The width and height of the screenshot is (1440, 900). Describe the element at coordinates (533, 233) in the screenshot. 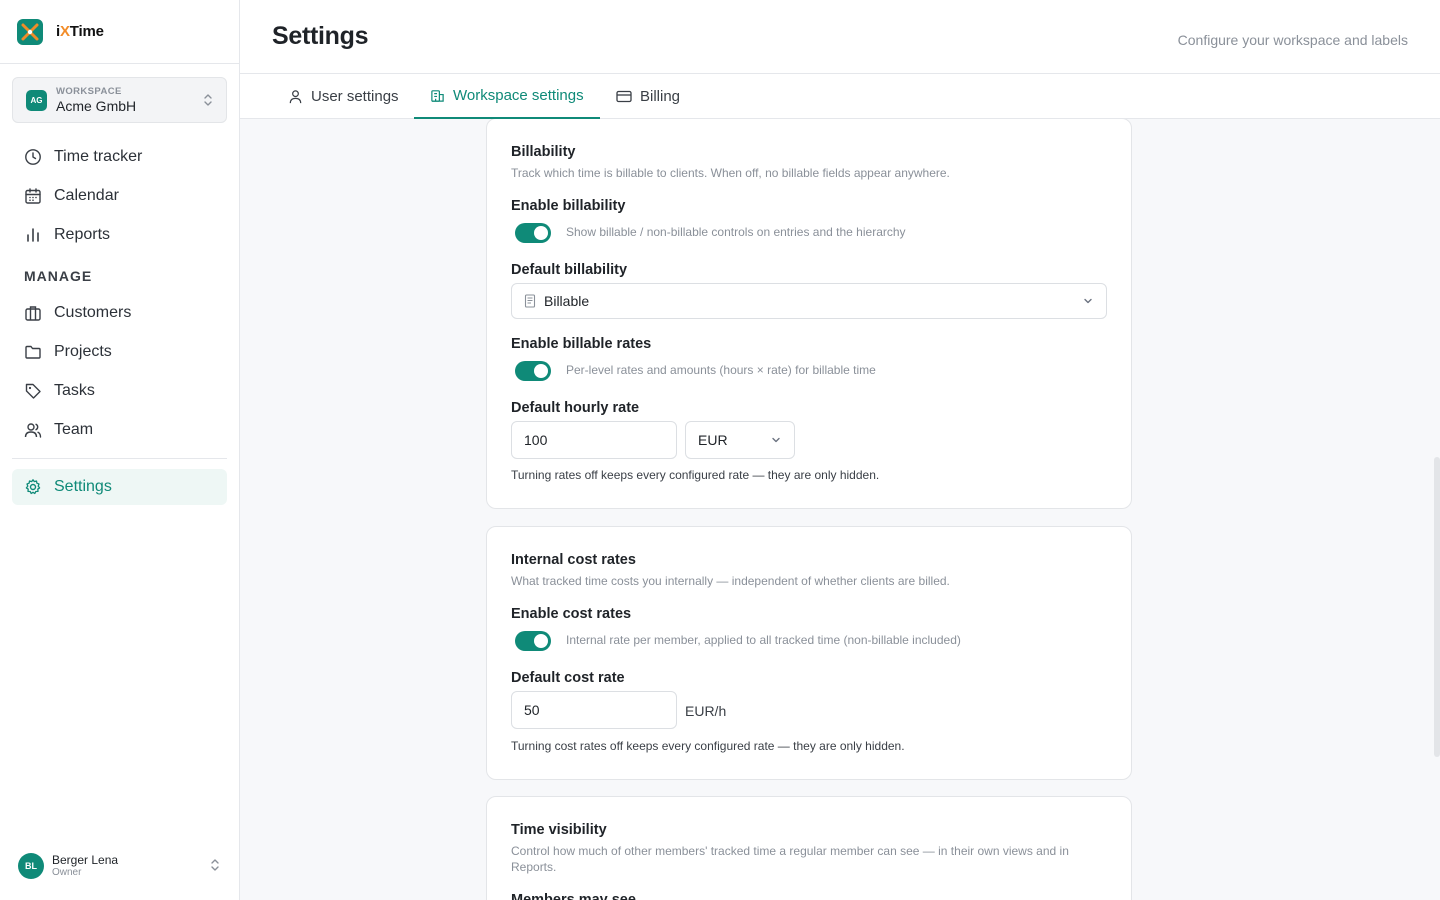

I see `enable-billability-toggle` at that location.